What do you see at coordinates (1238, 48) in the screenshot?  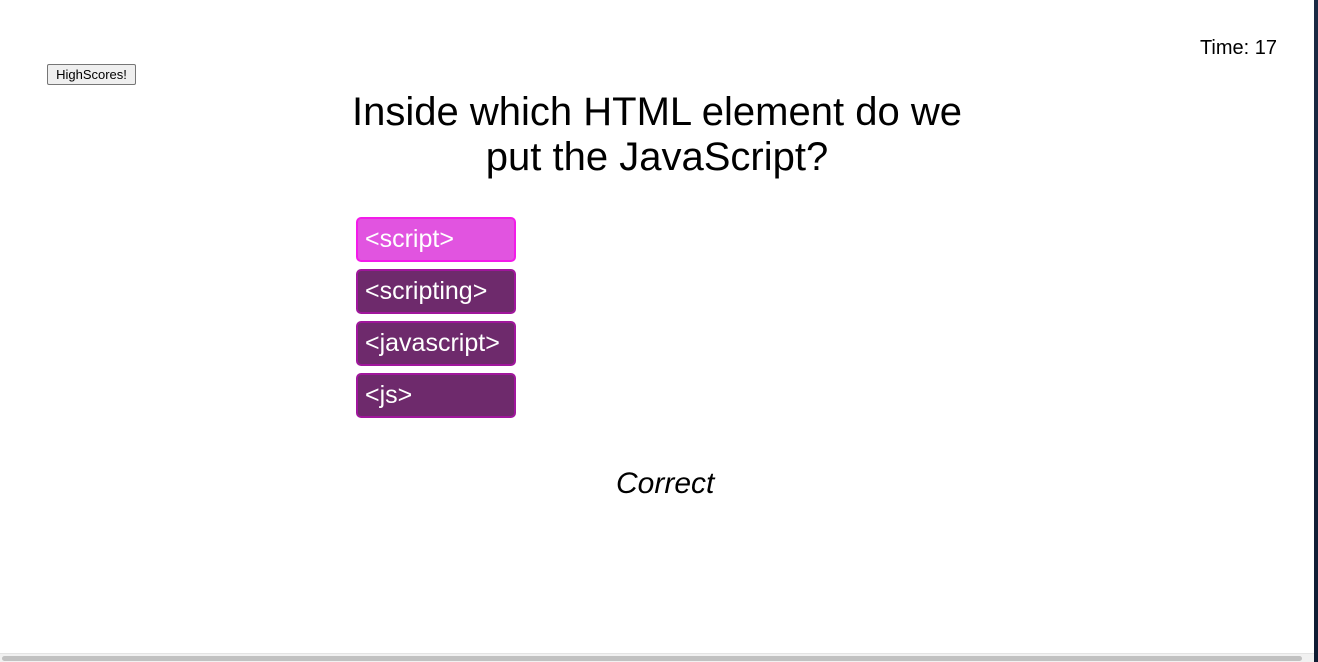 I see `timer-display: Time: 17` at bounding box center [1238, 48].